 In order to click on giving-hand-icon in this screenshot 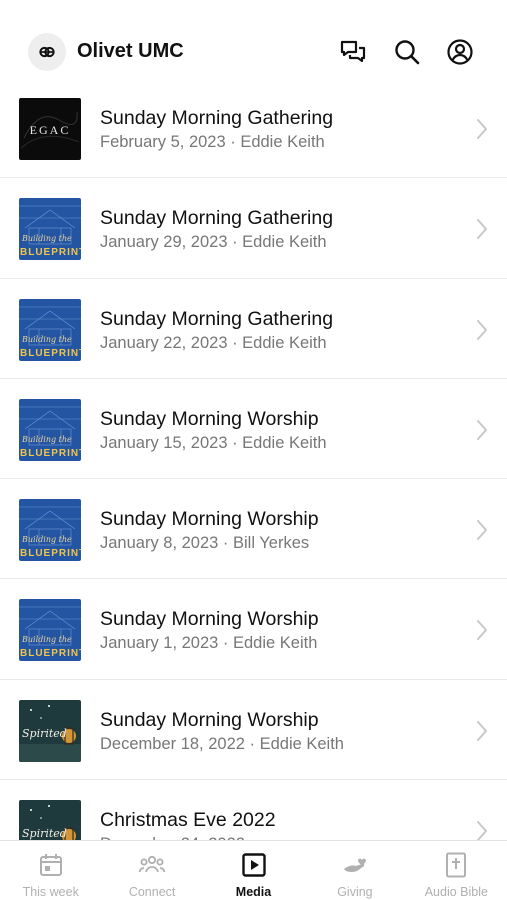, I will do `click(355, 865)`.